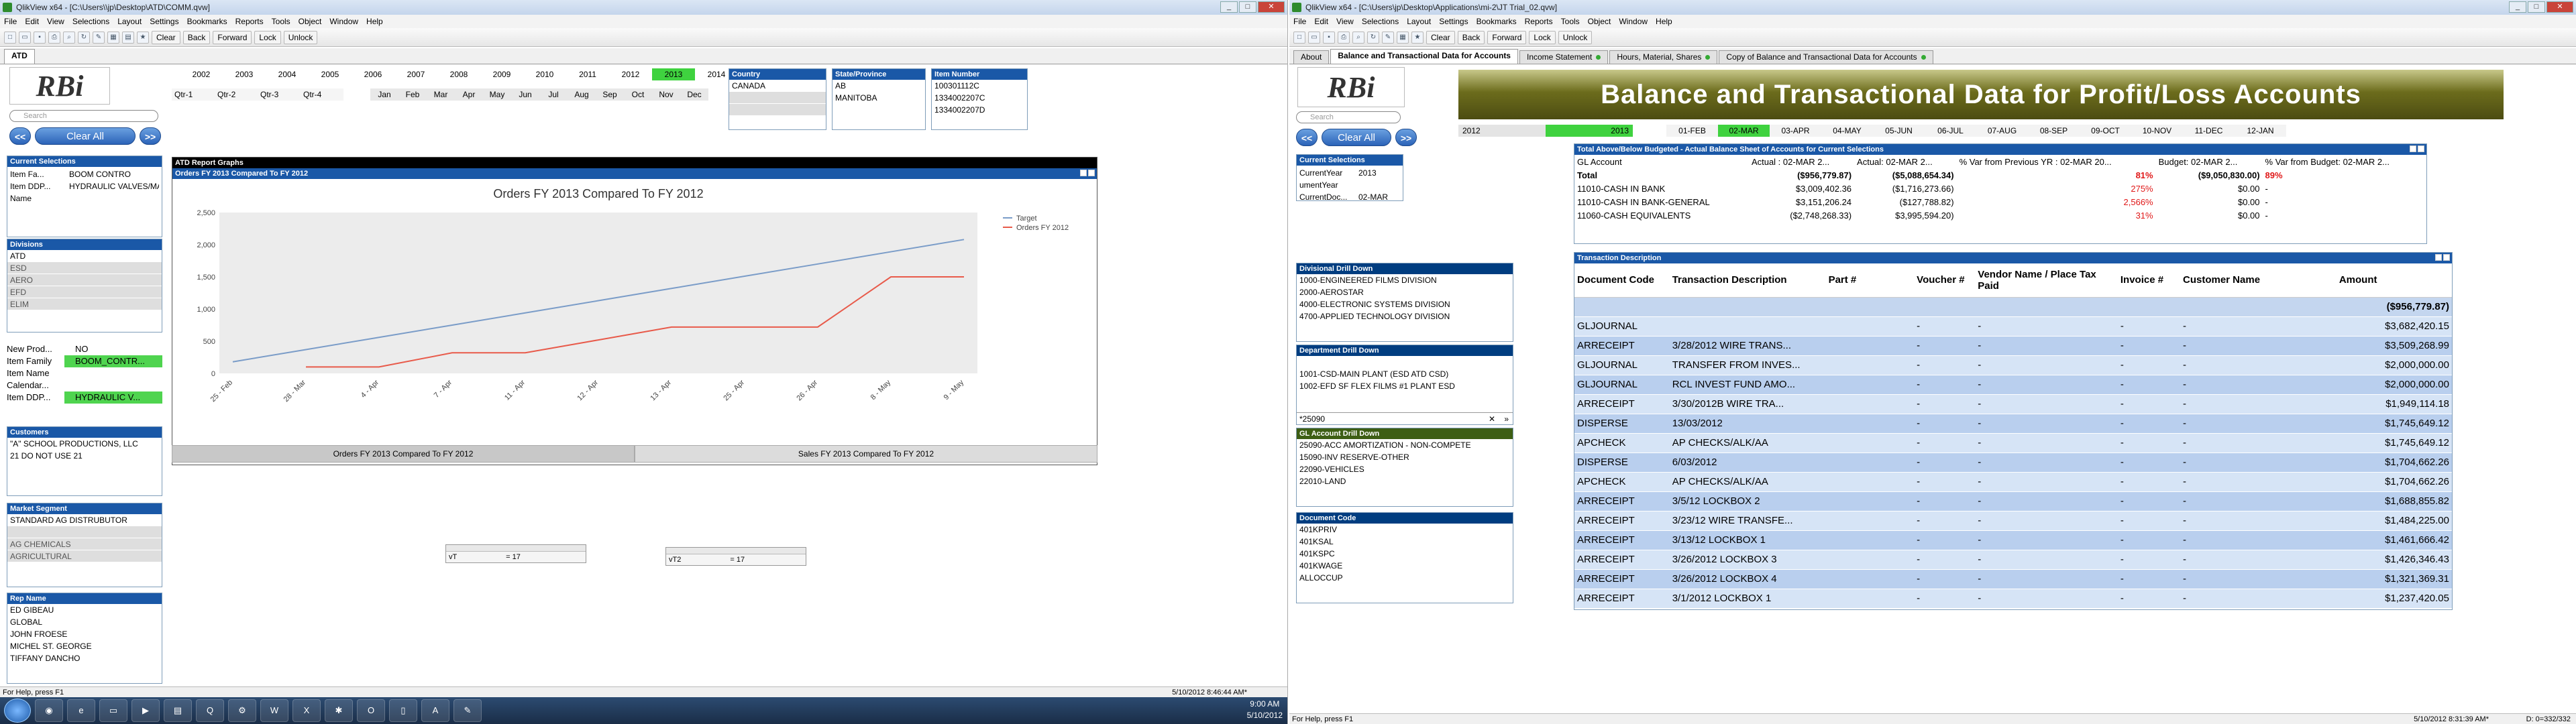 This screenshot has width=2576, height=724. Describe the element at coordinates (879, 86) in the screenshot. I see `list-item: AB` at that location.